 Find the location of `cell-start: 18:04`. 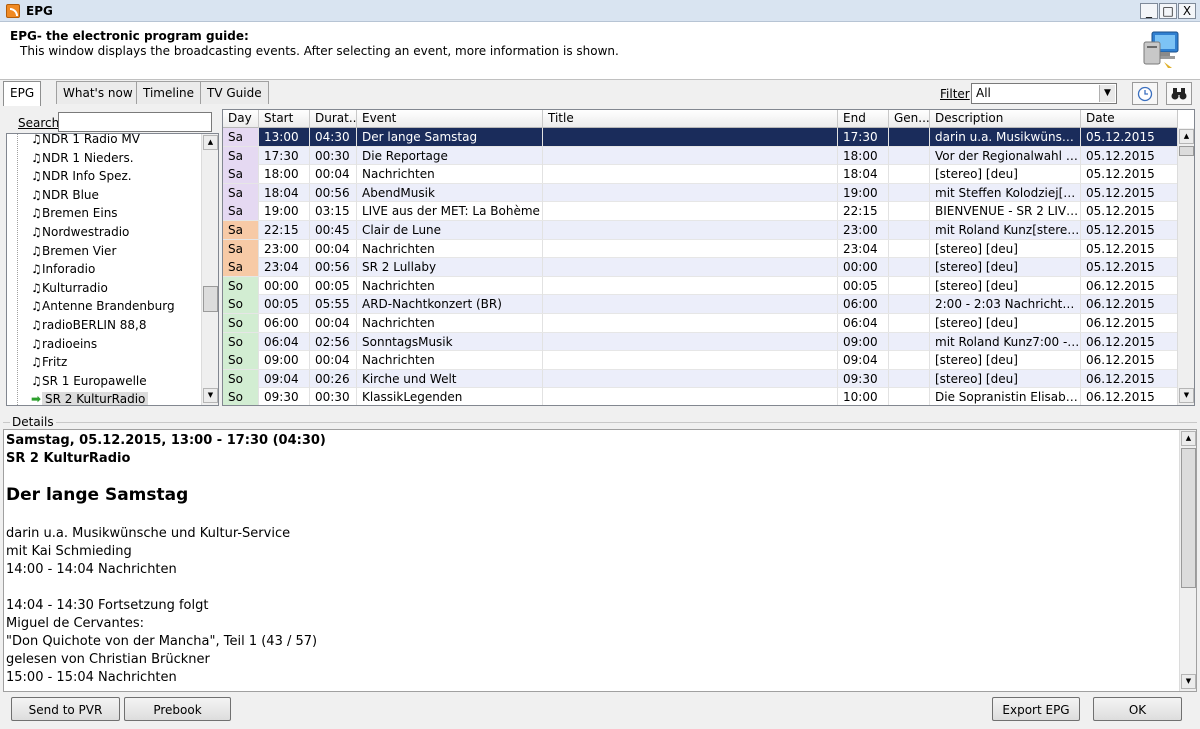

cell-start: 18:04 is located at coordinates (284, 192).